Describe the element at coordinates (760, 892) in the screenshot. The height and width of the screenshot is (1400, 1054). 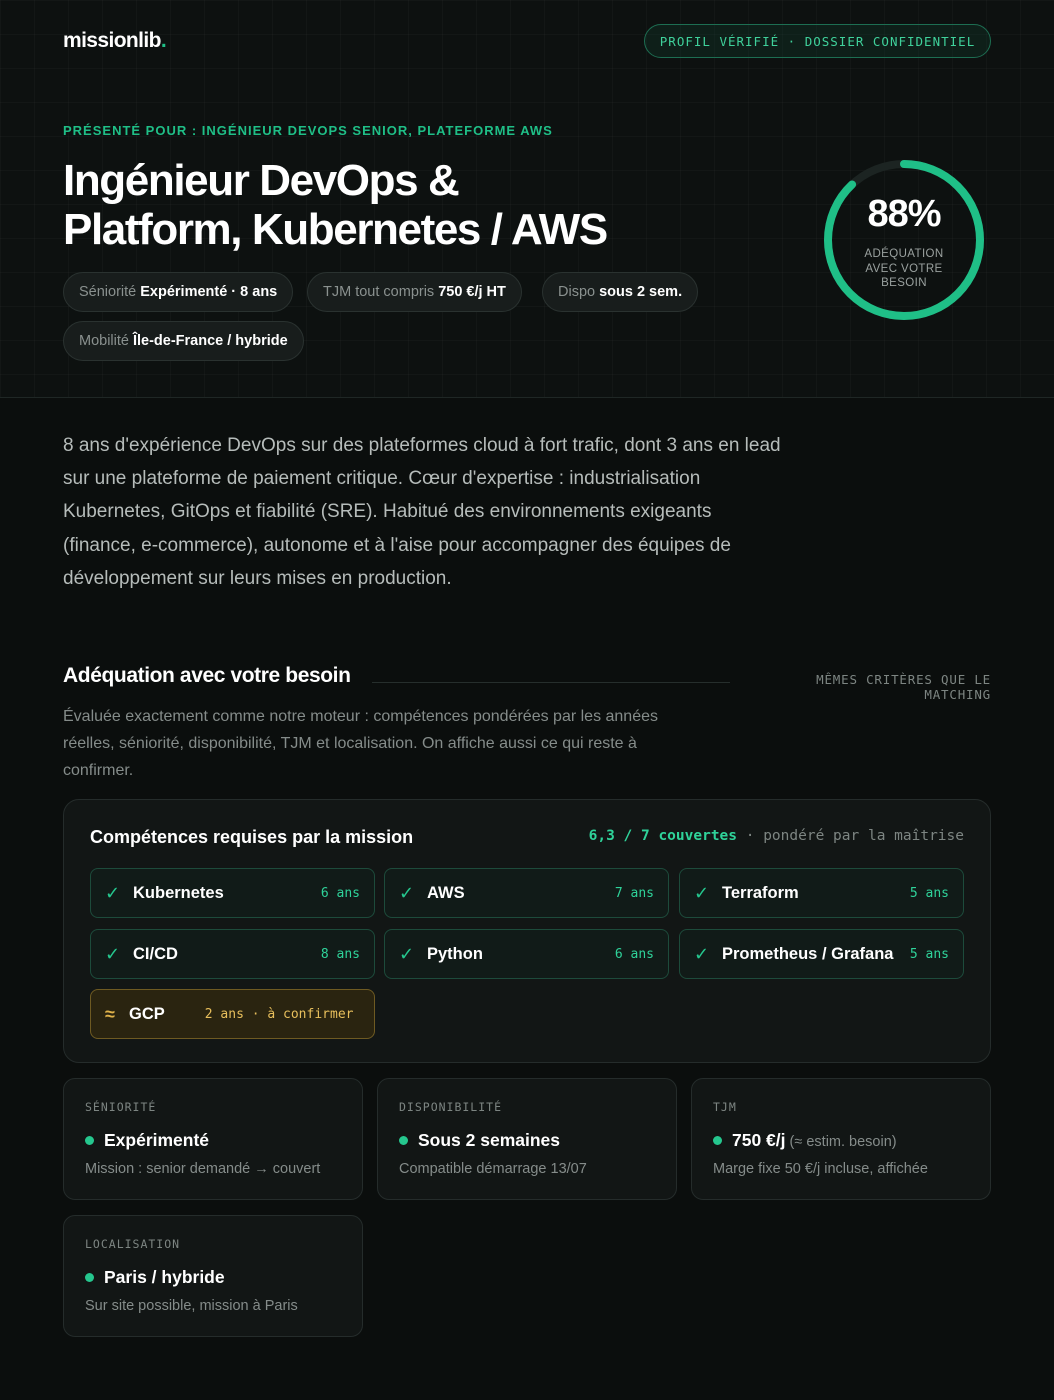
I see `skill-name: Terraform` at that location.